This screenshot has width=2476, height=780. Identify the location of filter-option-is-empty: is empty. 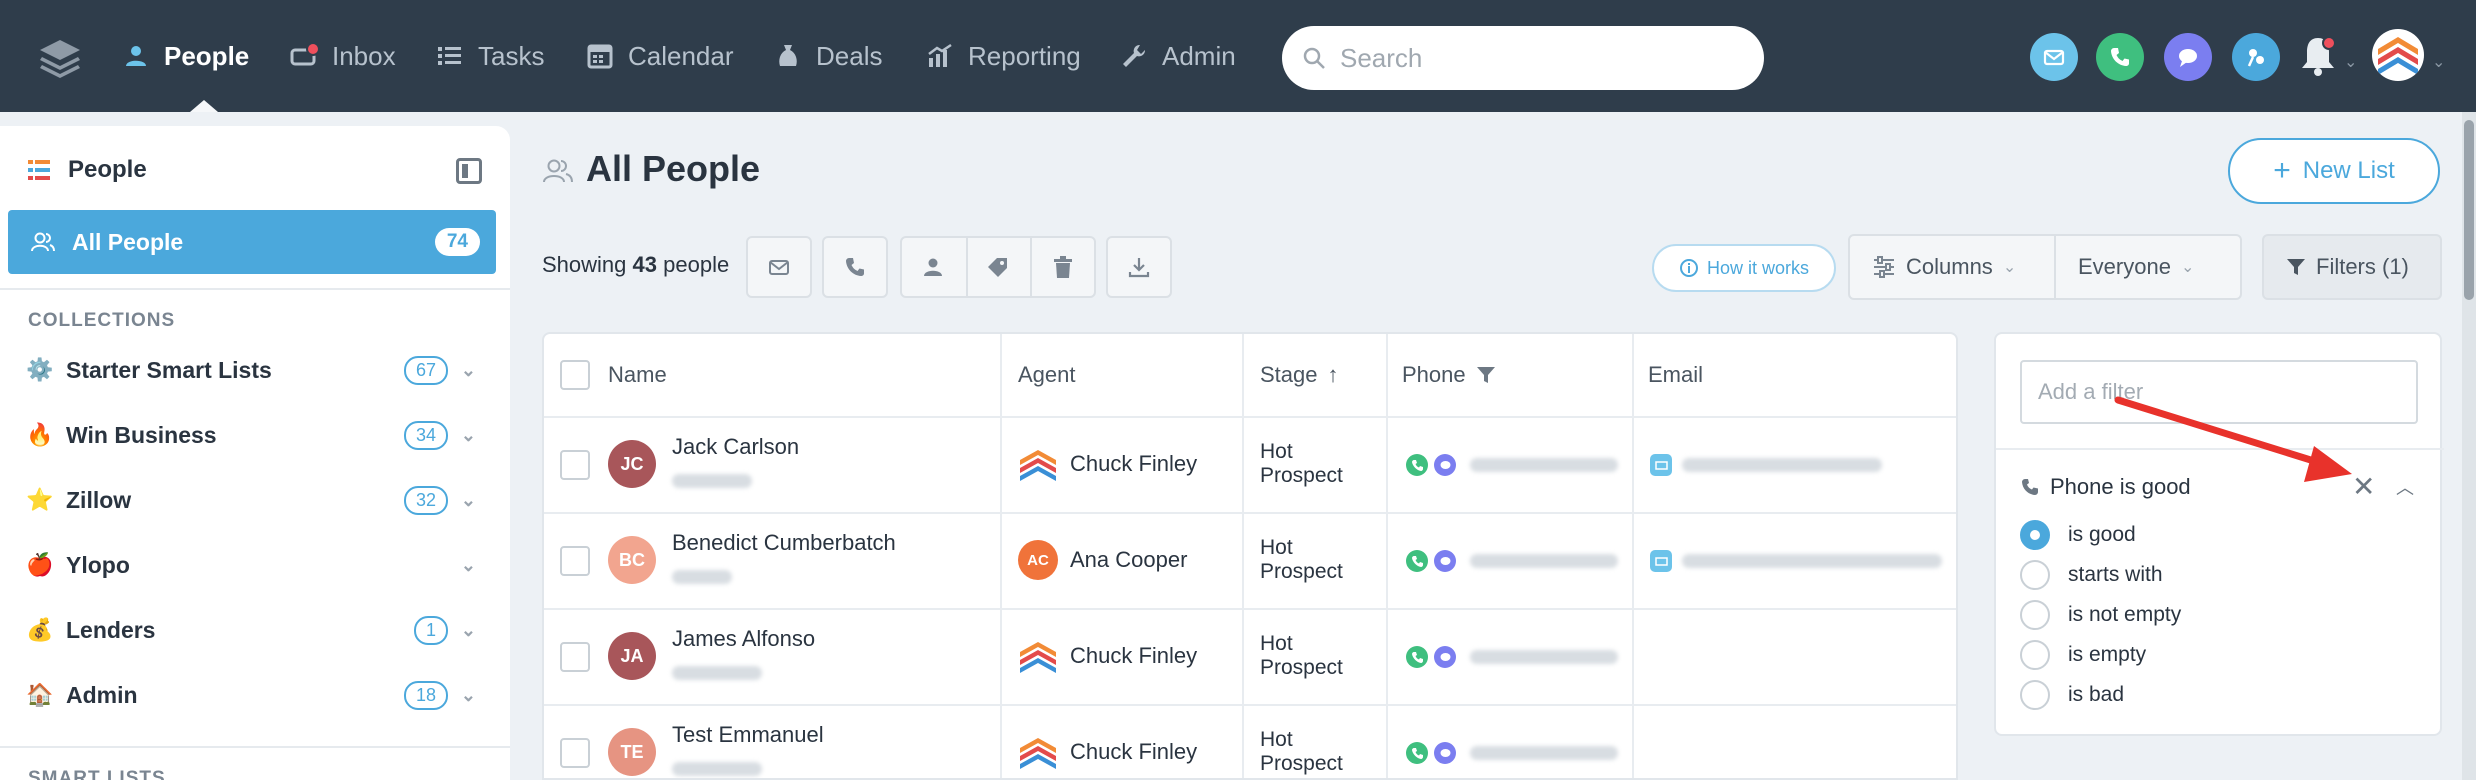
(2083, 655).